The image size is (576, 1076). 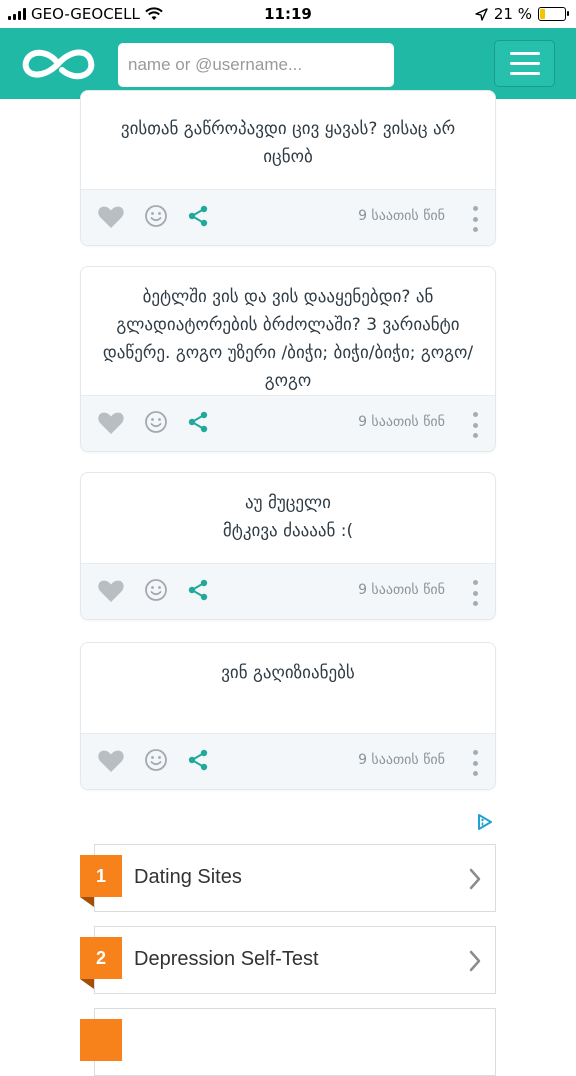 I want to click on ad-number-badge, so click(x=101, y=1040).